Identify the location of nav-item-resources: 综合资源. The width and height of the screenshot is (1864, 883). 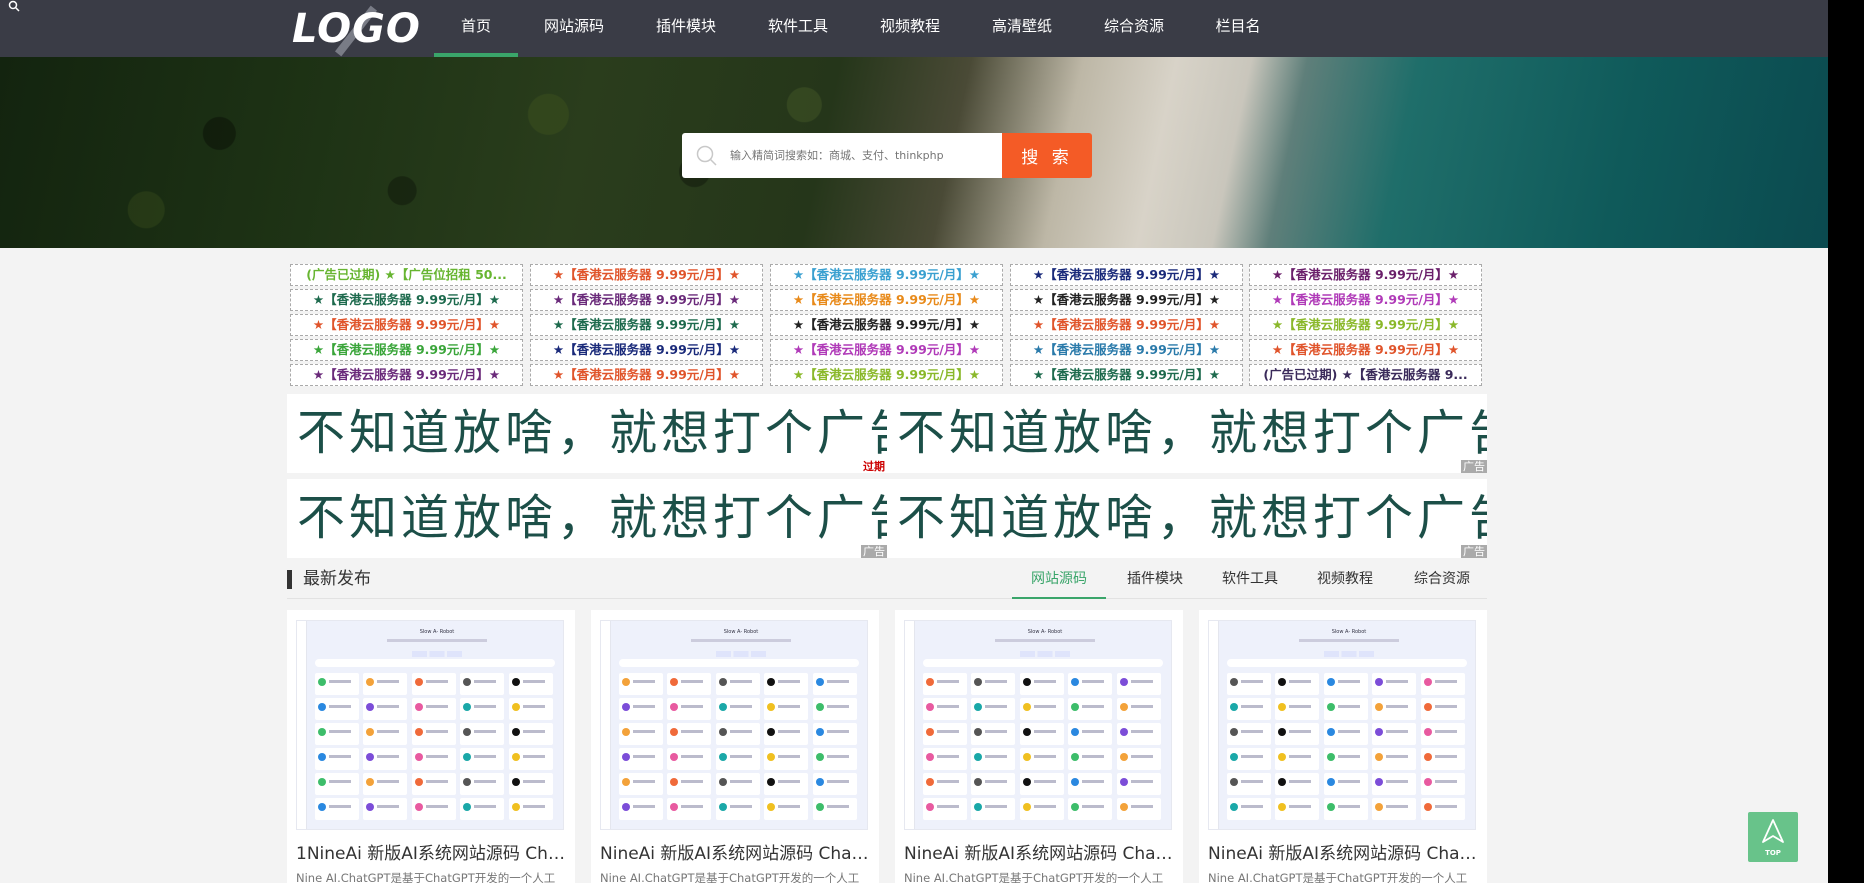
(1134, 28).